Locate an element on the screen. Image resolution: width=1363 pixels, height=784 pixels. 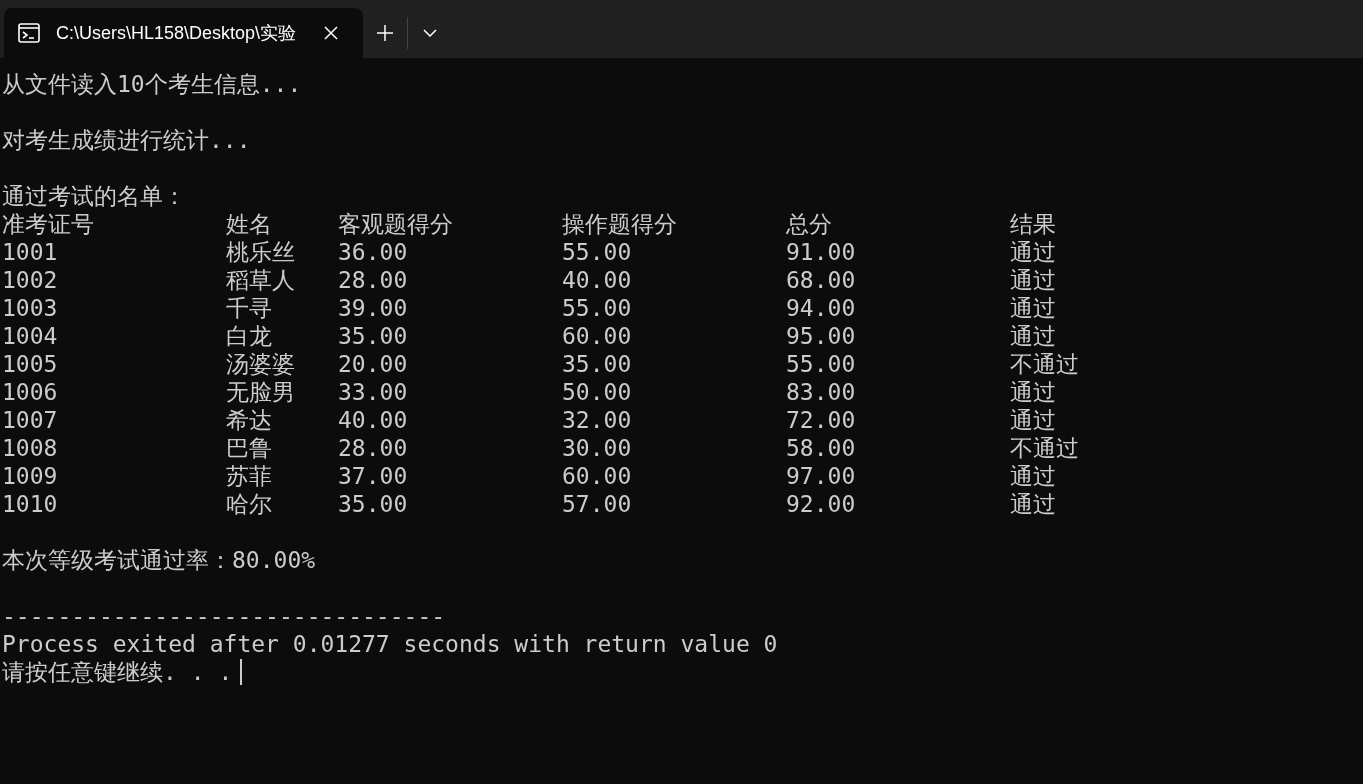
table-cell: 91.00 is located at coordinates (821, 252).